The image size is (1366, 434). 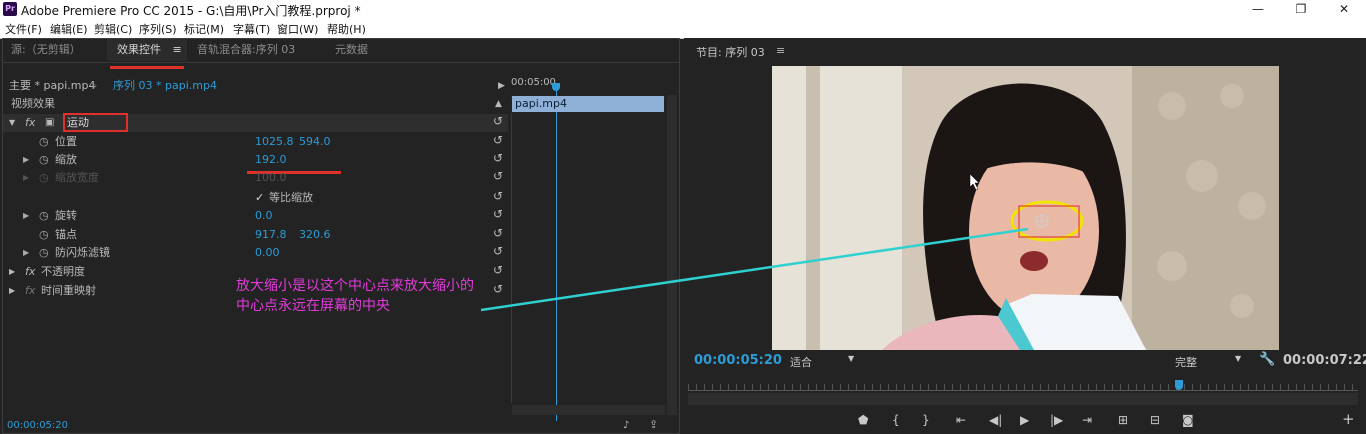 I want to click on extract-icon: ⊟, so click(x=1155, y=420).